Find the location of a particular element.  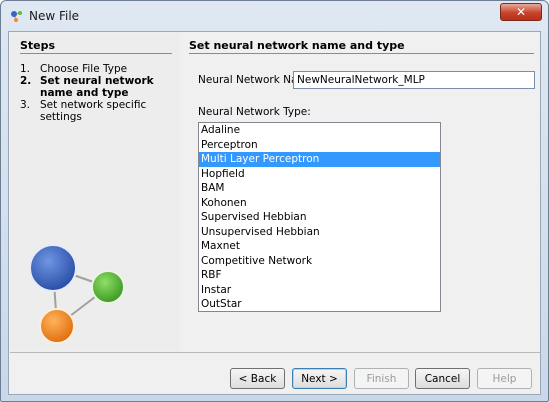

step-choose-file-type: 1. Choose File Type is located at coordinates (95, 69).